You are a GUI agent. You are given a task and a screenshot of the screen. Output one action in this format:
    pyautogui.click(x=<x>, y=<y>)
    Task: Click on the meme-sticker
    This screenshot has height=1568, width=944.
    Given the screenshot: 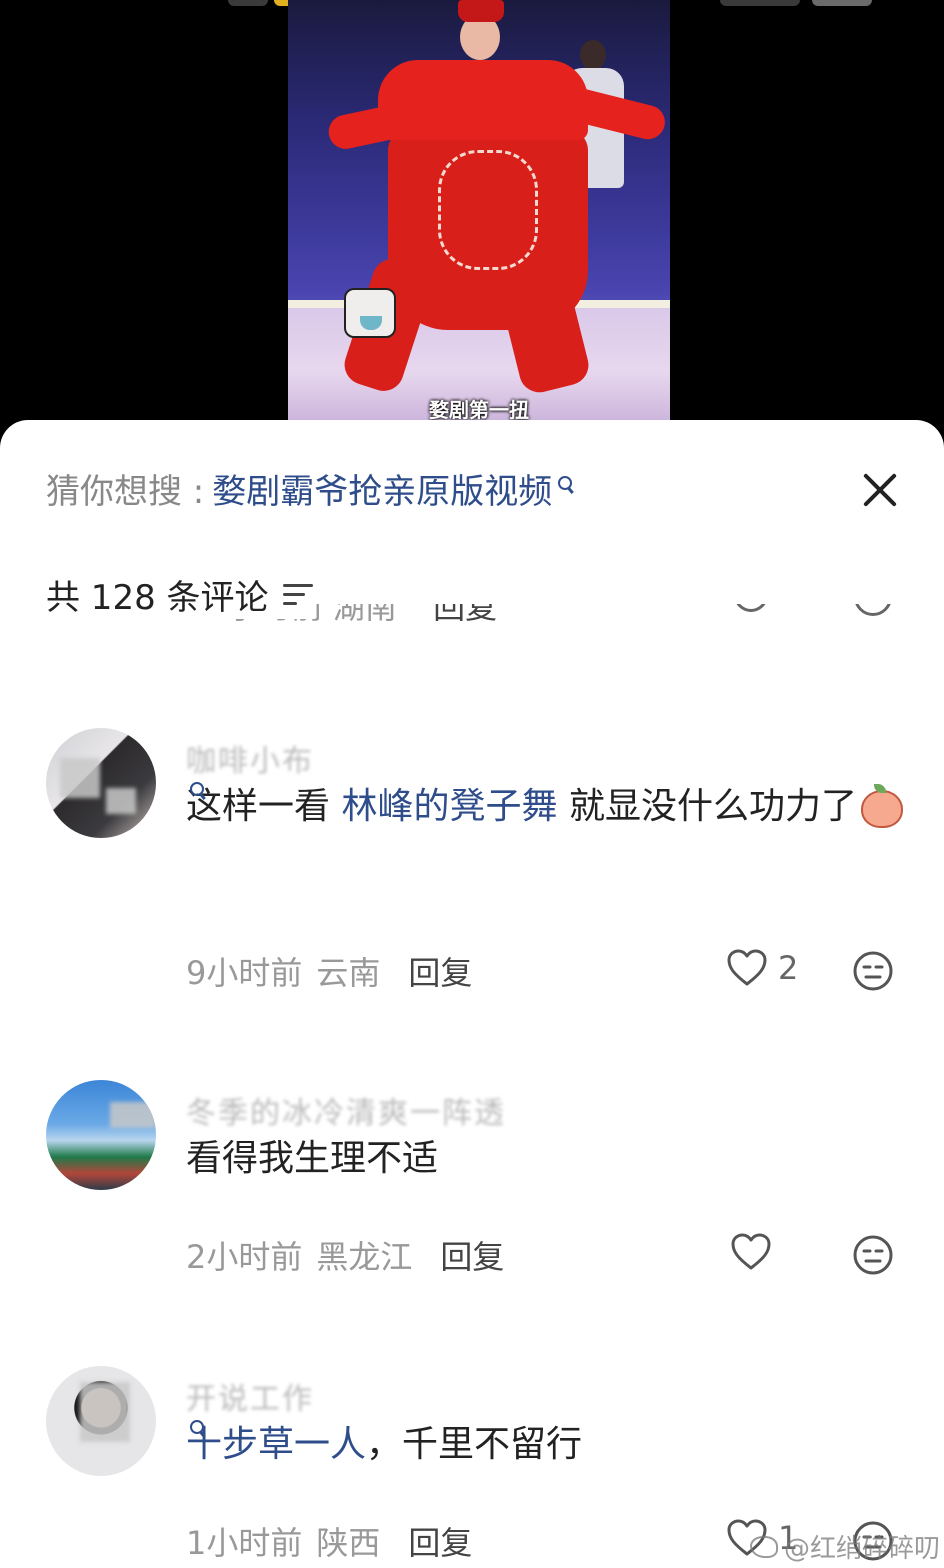 What is the action you would take?
    pyautogui.click(x=370, y=313)
    